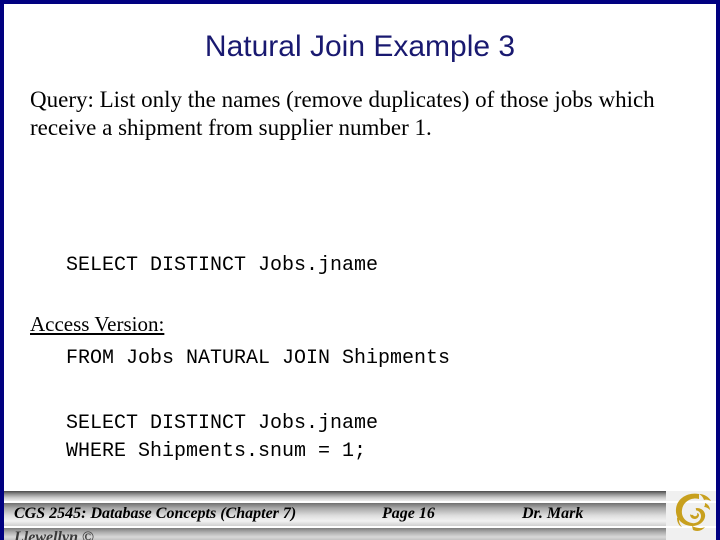  What do you see at coordinates (553, 513) in the screenshot?
I see `footer-author-name: Dr. Mark` at bounding box center [553, 513].